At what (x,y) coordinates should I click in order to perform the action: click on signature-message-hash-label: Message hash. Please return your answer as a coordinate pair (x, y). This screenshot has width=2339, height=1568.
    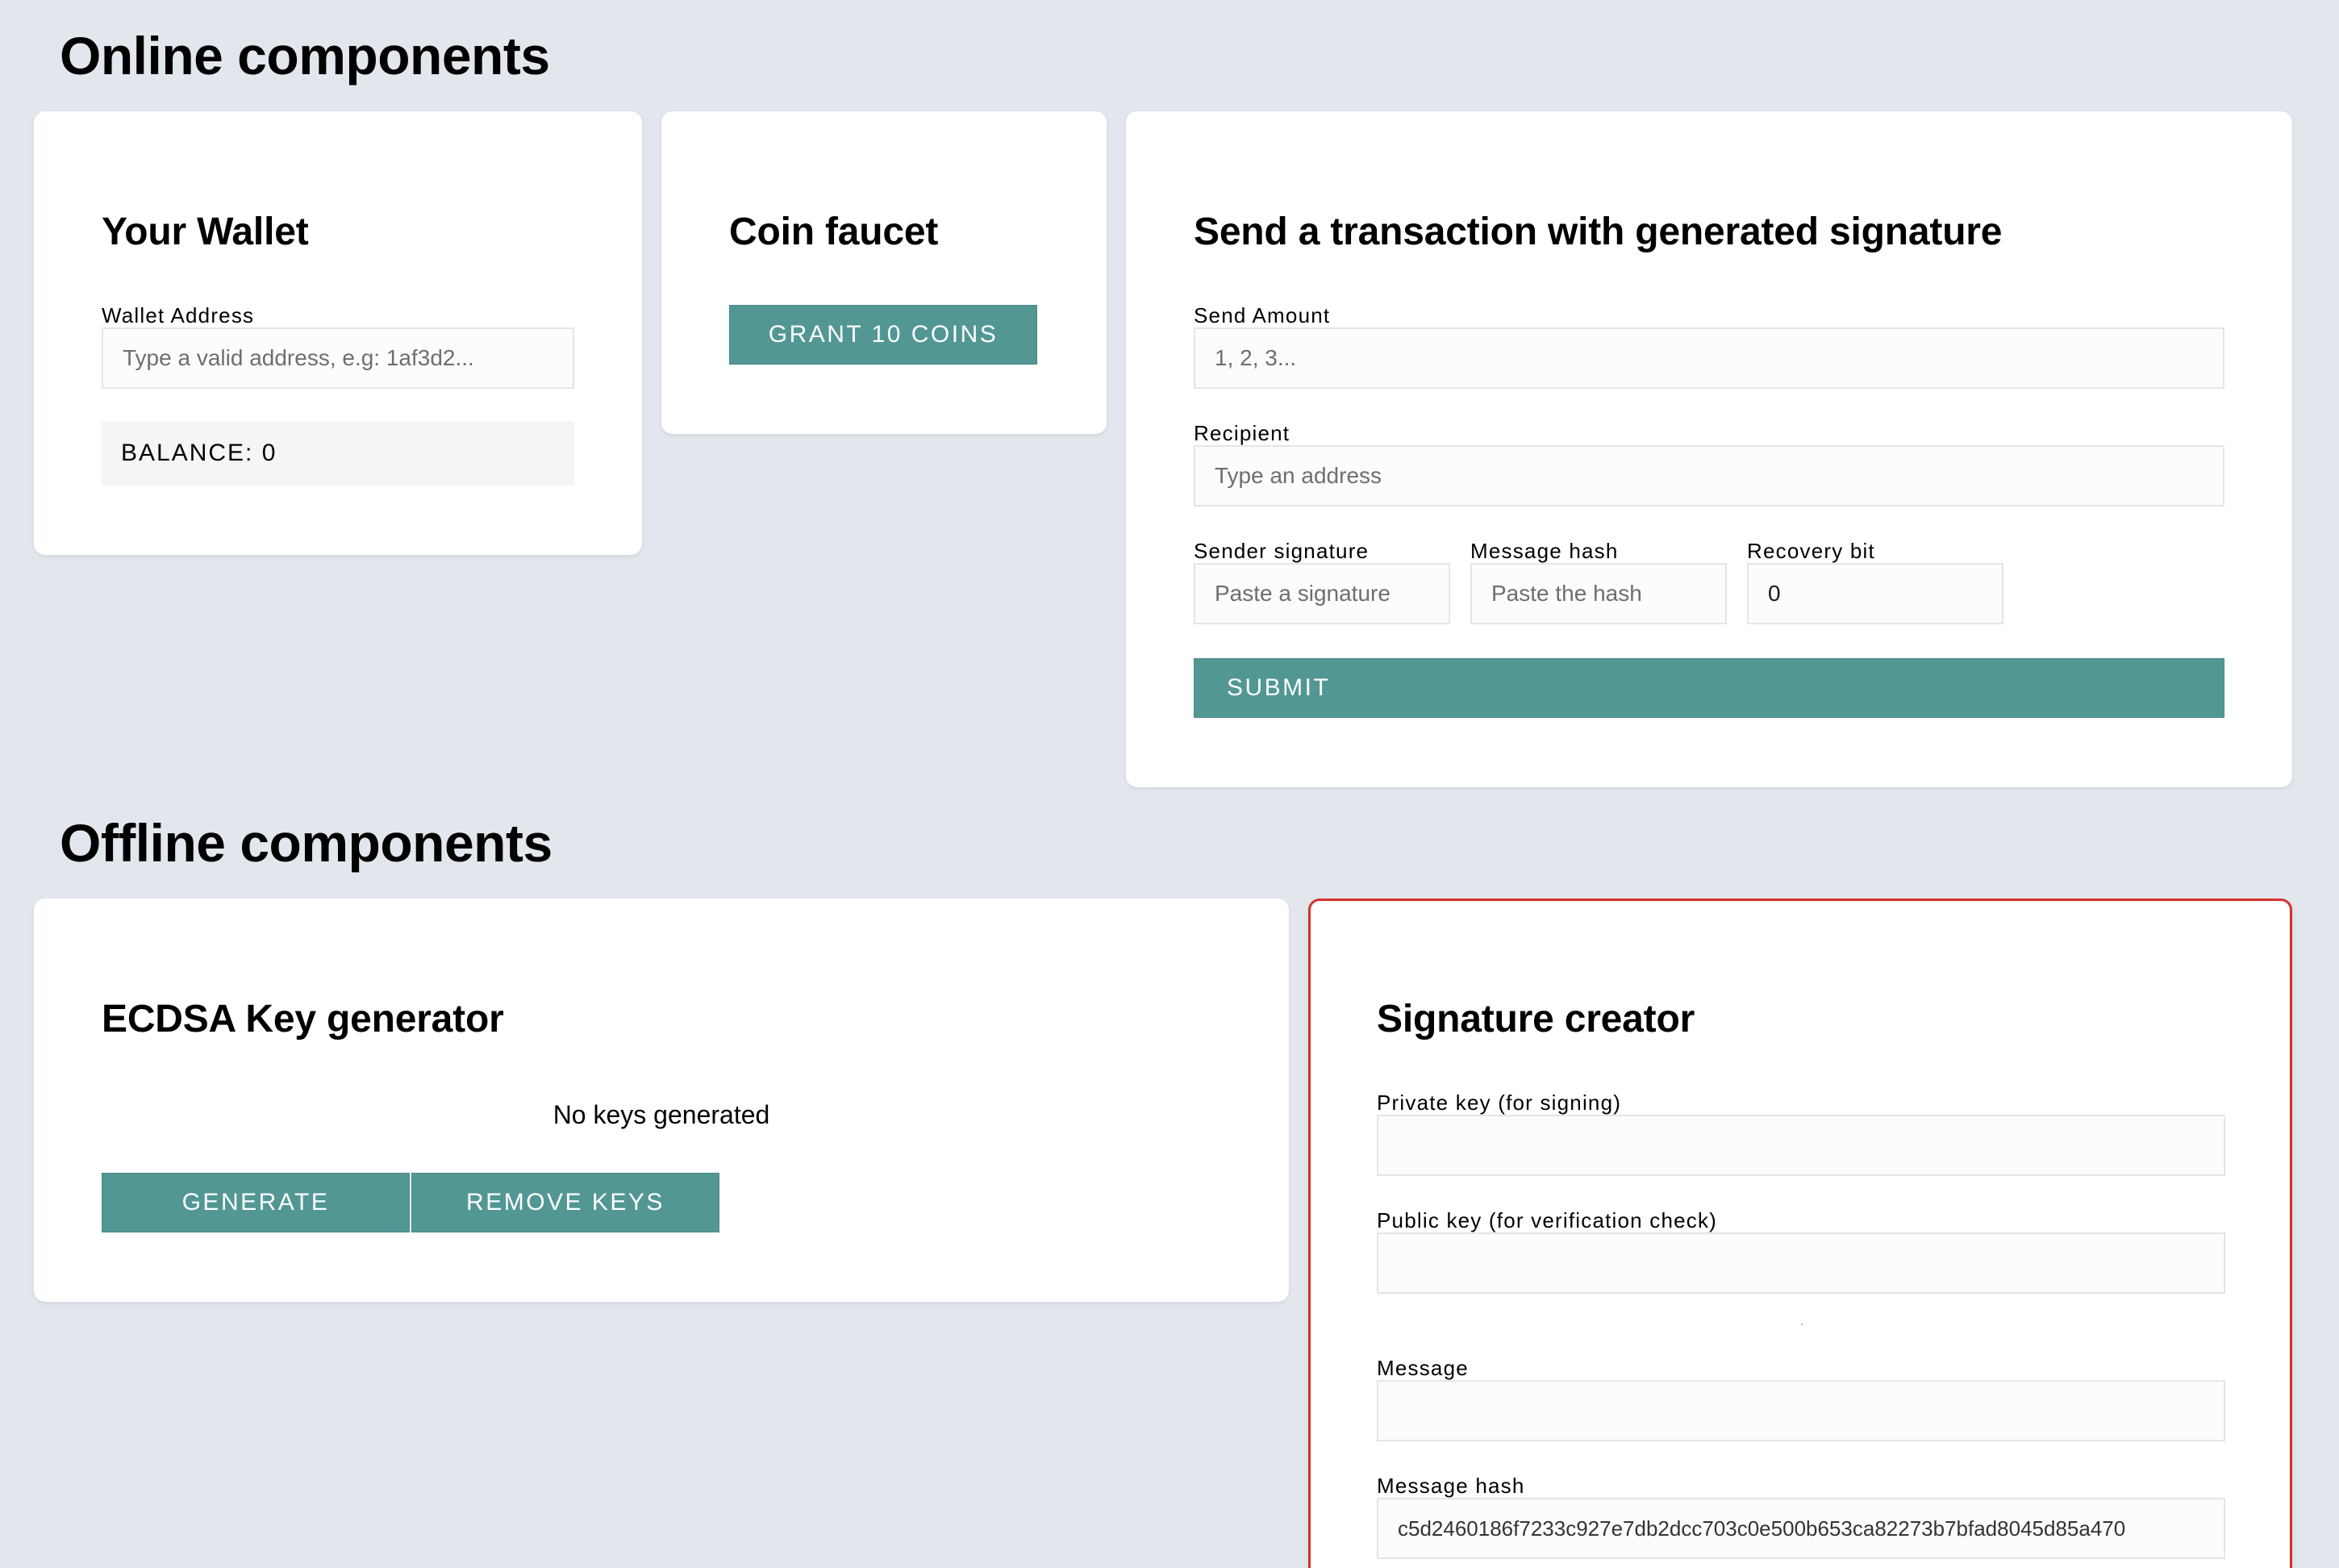
    Looking at the image, I should click on (1451, 1486).